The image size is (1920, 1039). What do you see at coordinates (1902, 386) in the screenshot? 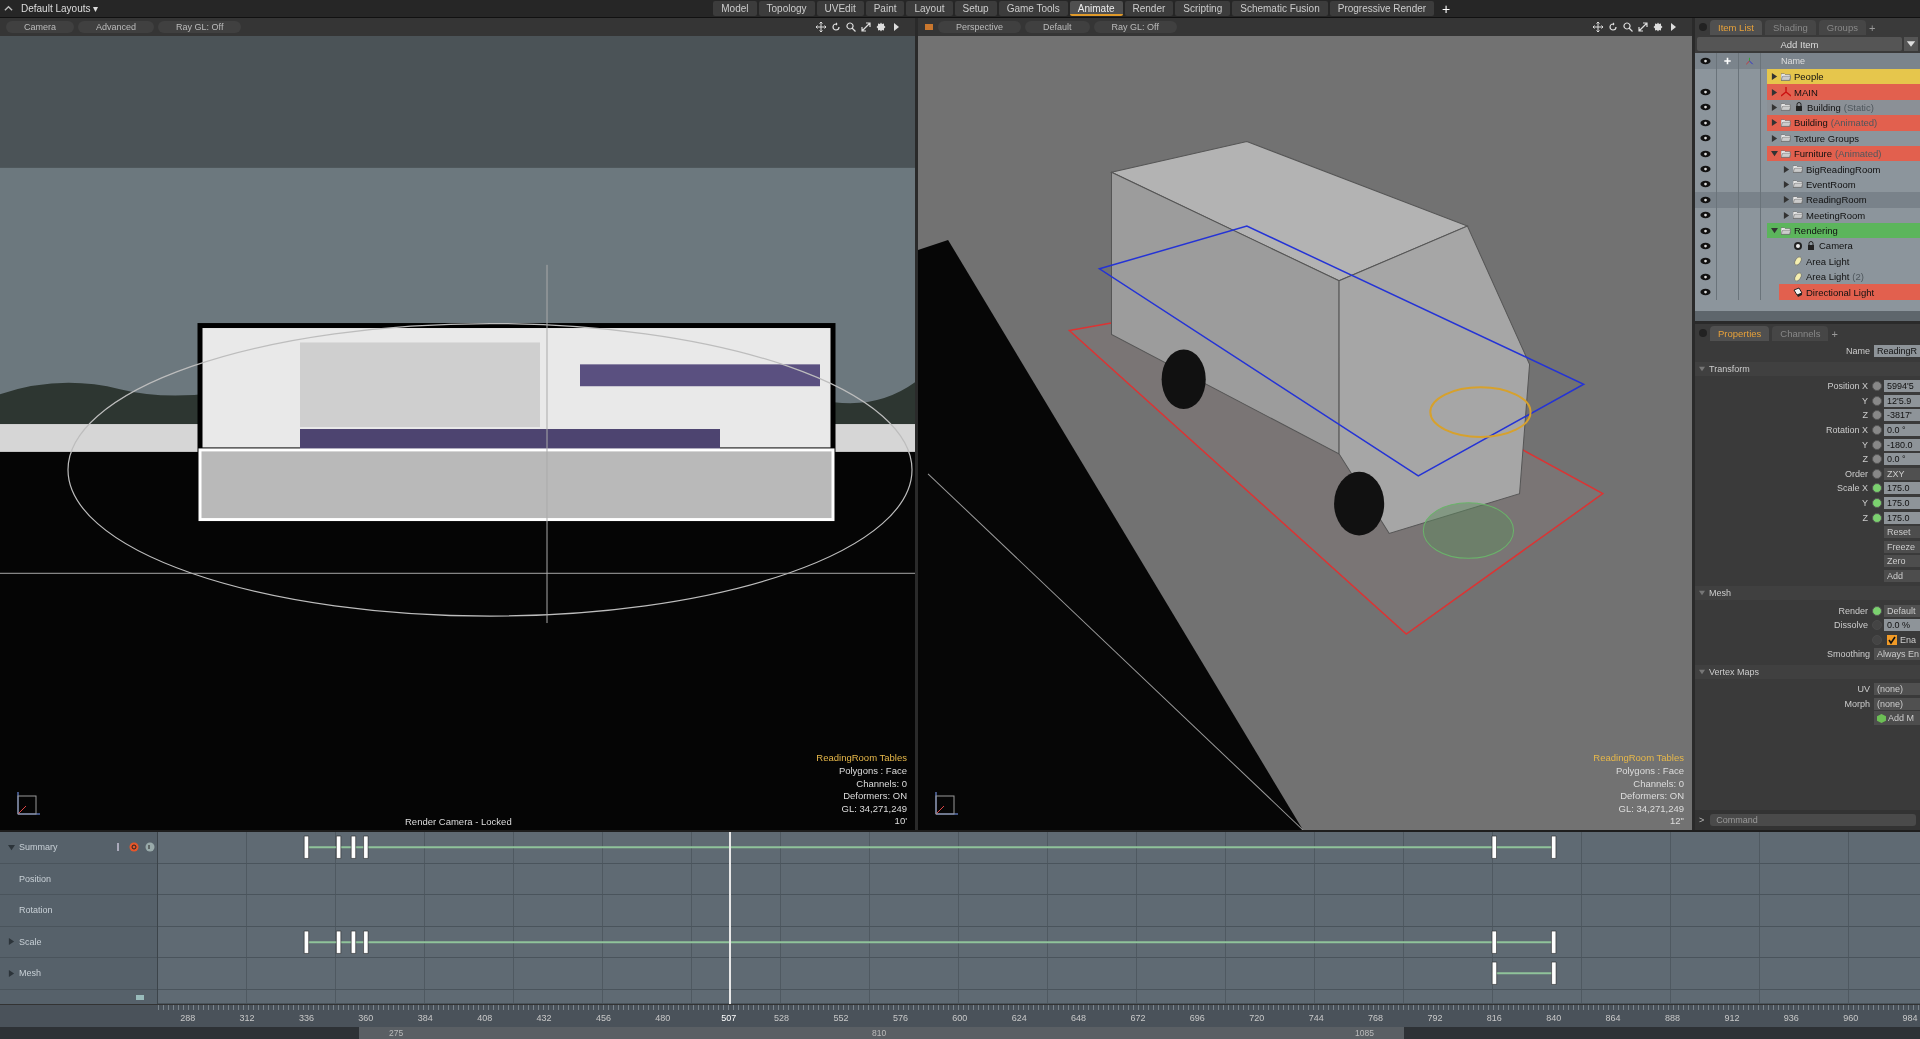
I see `value-field: 5994'5` at bounding box center [1902, 386].